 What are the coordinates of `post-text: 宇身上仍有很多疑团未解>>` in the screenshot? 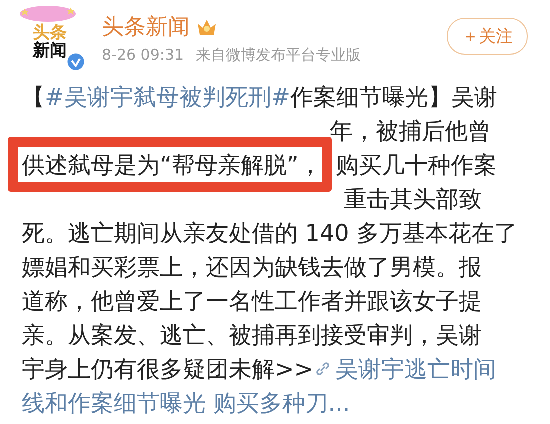 It's located at (168, 370).